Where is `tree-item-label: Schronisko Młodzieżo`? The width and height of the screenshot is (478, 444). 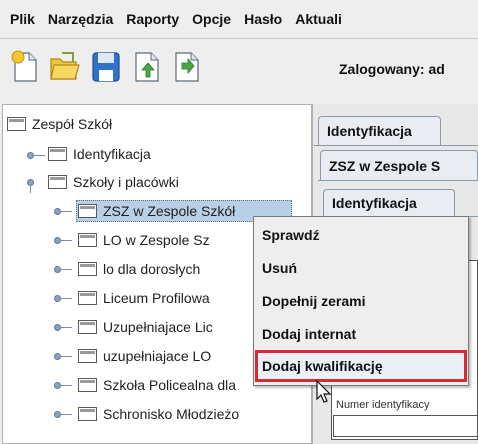 tree-item-label: Schronisko Młodzieżo is located at coordinates (171, 414).